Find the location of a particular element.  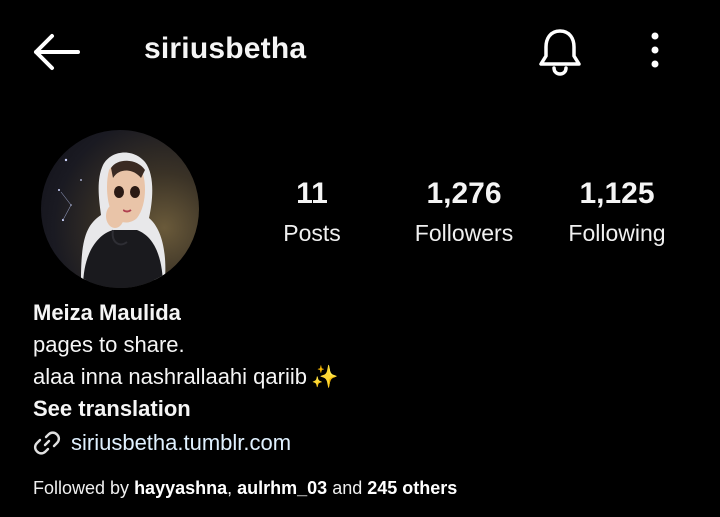

following-label: Following is located at coordinates (617, 233).